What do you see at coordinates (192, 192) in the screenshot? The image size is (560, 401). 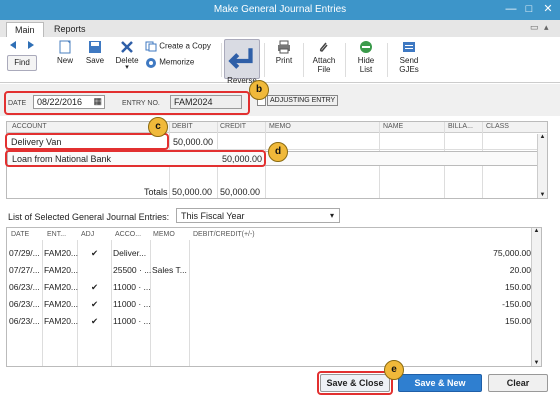 I see `total-debit: 50,000.00` at bounding box center [192, 192].